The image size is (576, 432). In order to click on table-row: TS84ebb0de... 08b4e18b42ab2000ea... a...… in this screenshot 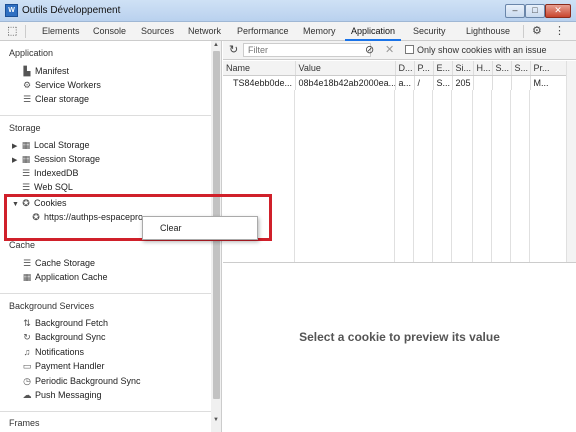, I will do `click(395, 82)`.